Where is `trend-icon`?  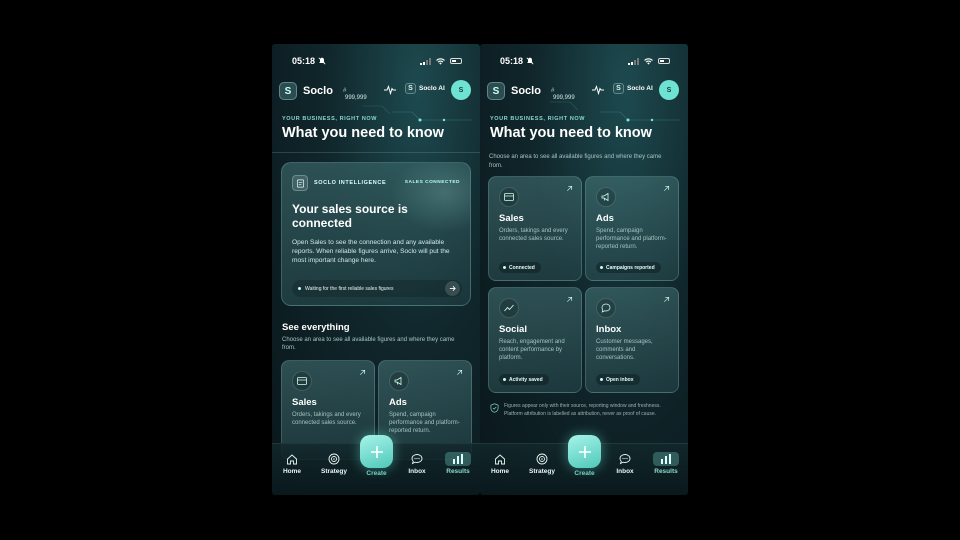
trend-icon is located at coordinates (509, 308).